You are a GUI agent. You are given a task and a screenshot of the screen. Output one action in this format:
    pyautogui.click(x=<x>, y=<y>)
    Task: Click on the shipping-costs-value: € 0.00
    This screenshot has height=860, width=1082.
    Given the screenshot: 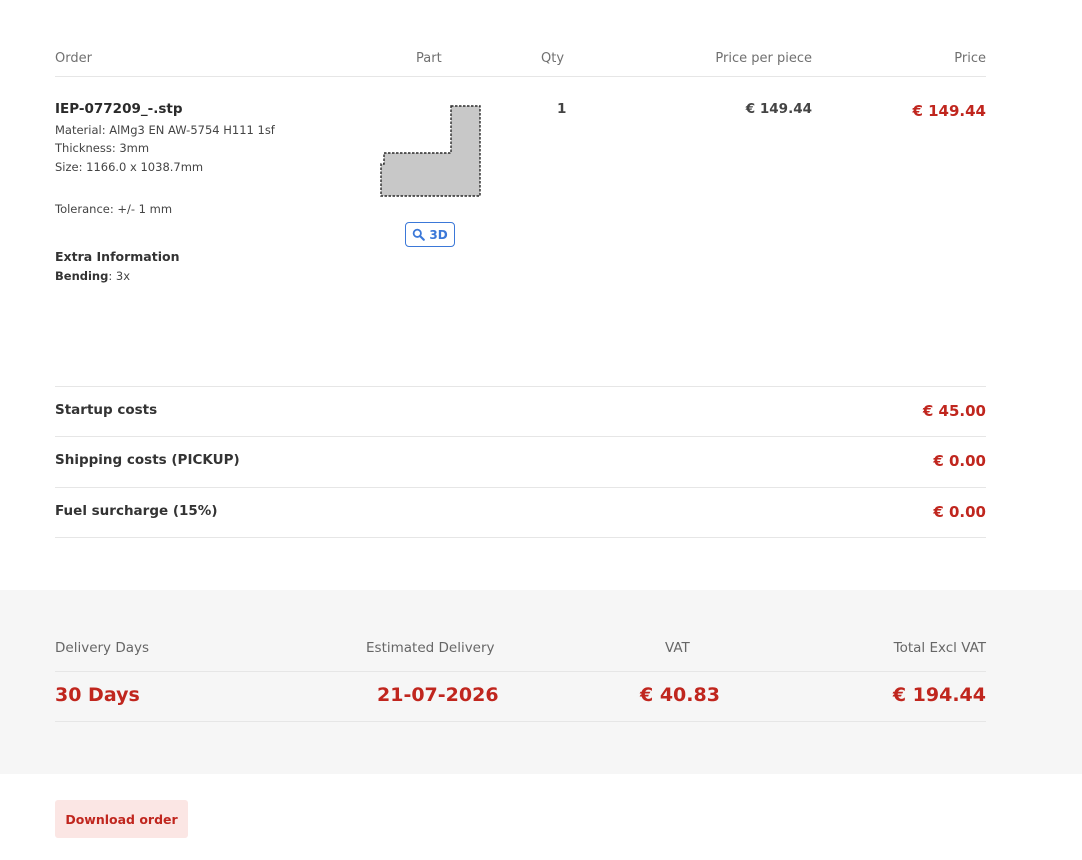 What is the action you would take?
    pyautogui.click(x=959, y=461)
    